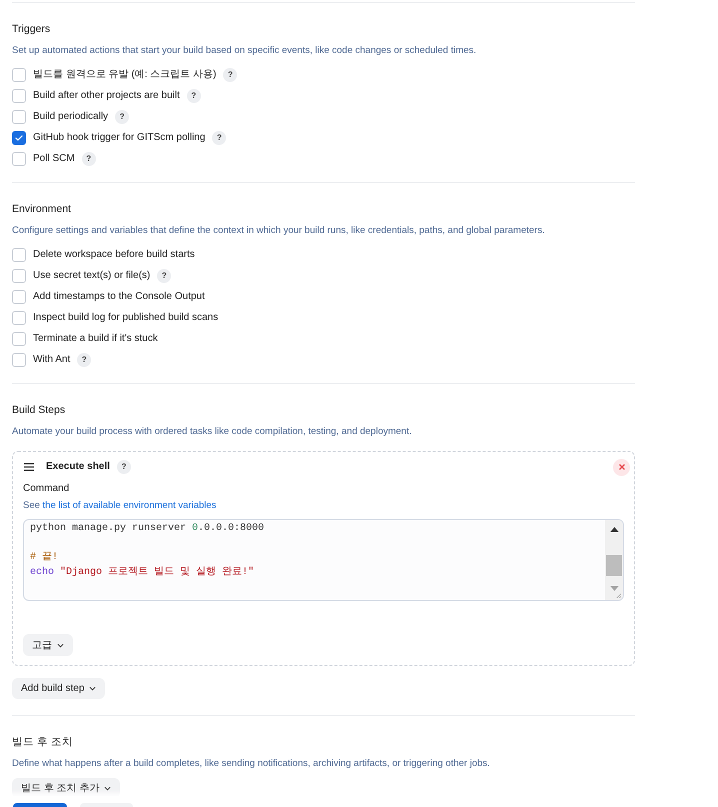 This screenshot has height=807, width=718. Describe the element at coordinates (95, 339) in the screenshot. I see `option-label: Terminate a build if it's stuck` at that location.